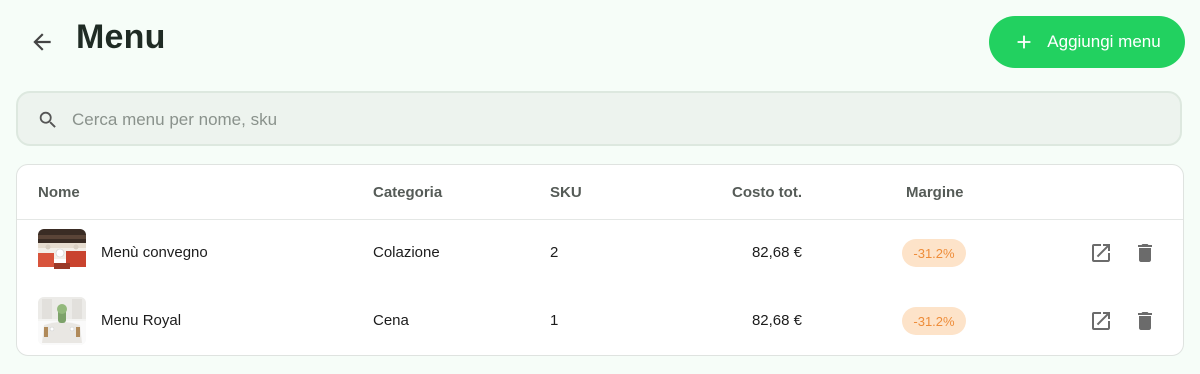 This screenshot has height=374, width=1200. I want to click on menu-name: Menù convegno, so click(154, 252).